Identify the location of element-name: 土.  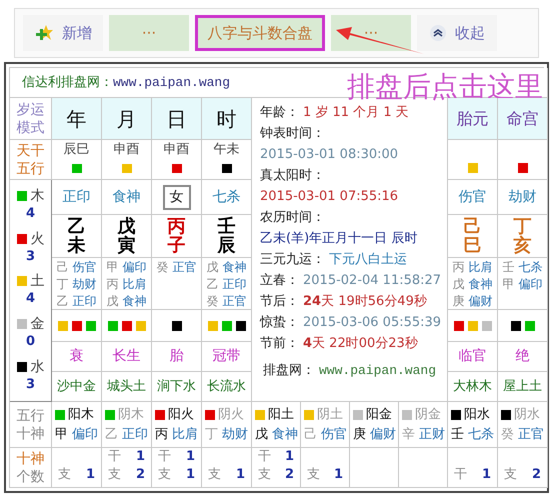
(37, 281).